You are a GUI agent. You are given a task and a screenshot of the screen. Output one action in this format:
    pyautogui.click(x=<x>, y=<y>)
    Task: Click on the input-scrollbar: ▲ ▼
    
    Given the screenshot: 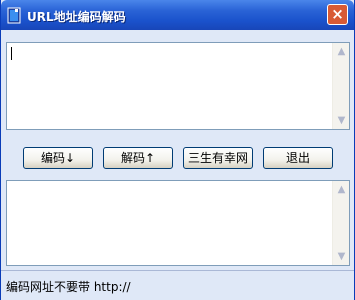 What is the action you would take?
    pyautogui.click(x=340, y=86)
    